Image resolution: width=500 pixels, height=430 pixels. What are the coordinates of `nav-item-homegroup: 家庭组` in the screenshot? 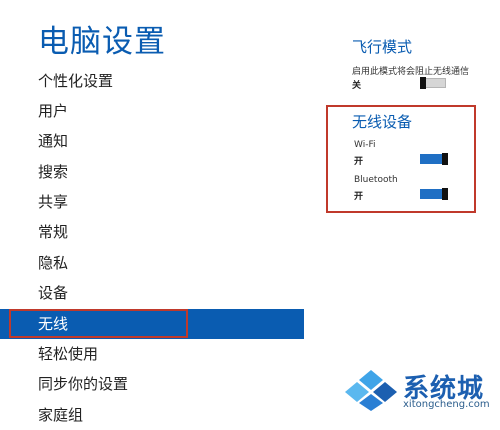 It's located at (152, 415).